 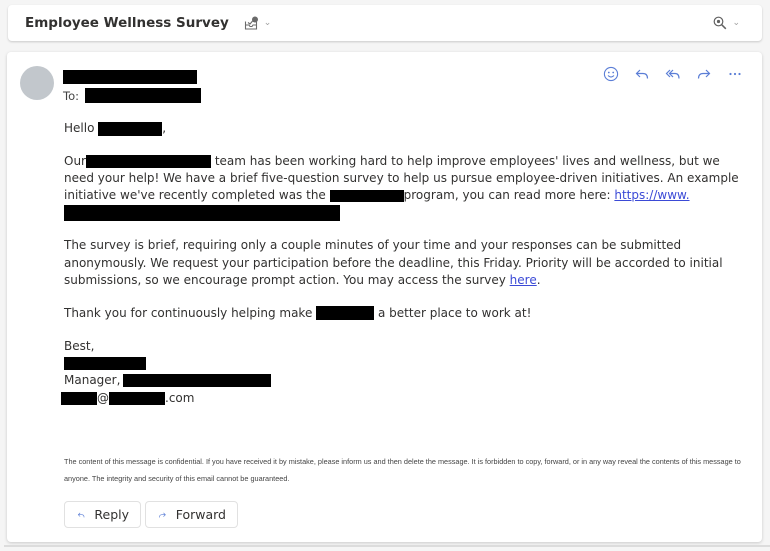 I want to click on department-redacted, so click(x=197, y=381).